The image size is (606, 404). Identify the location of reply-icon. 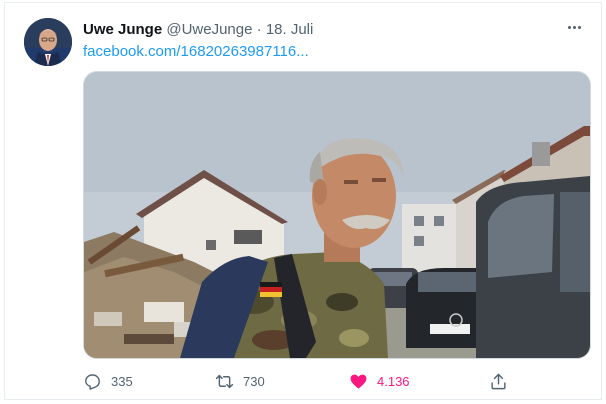
(92, 381).